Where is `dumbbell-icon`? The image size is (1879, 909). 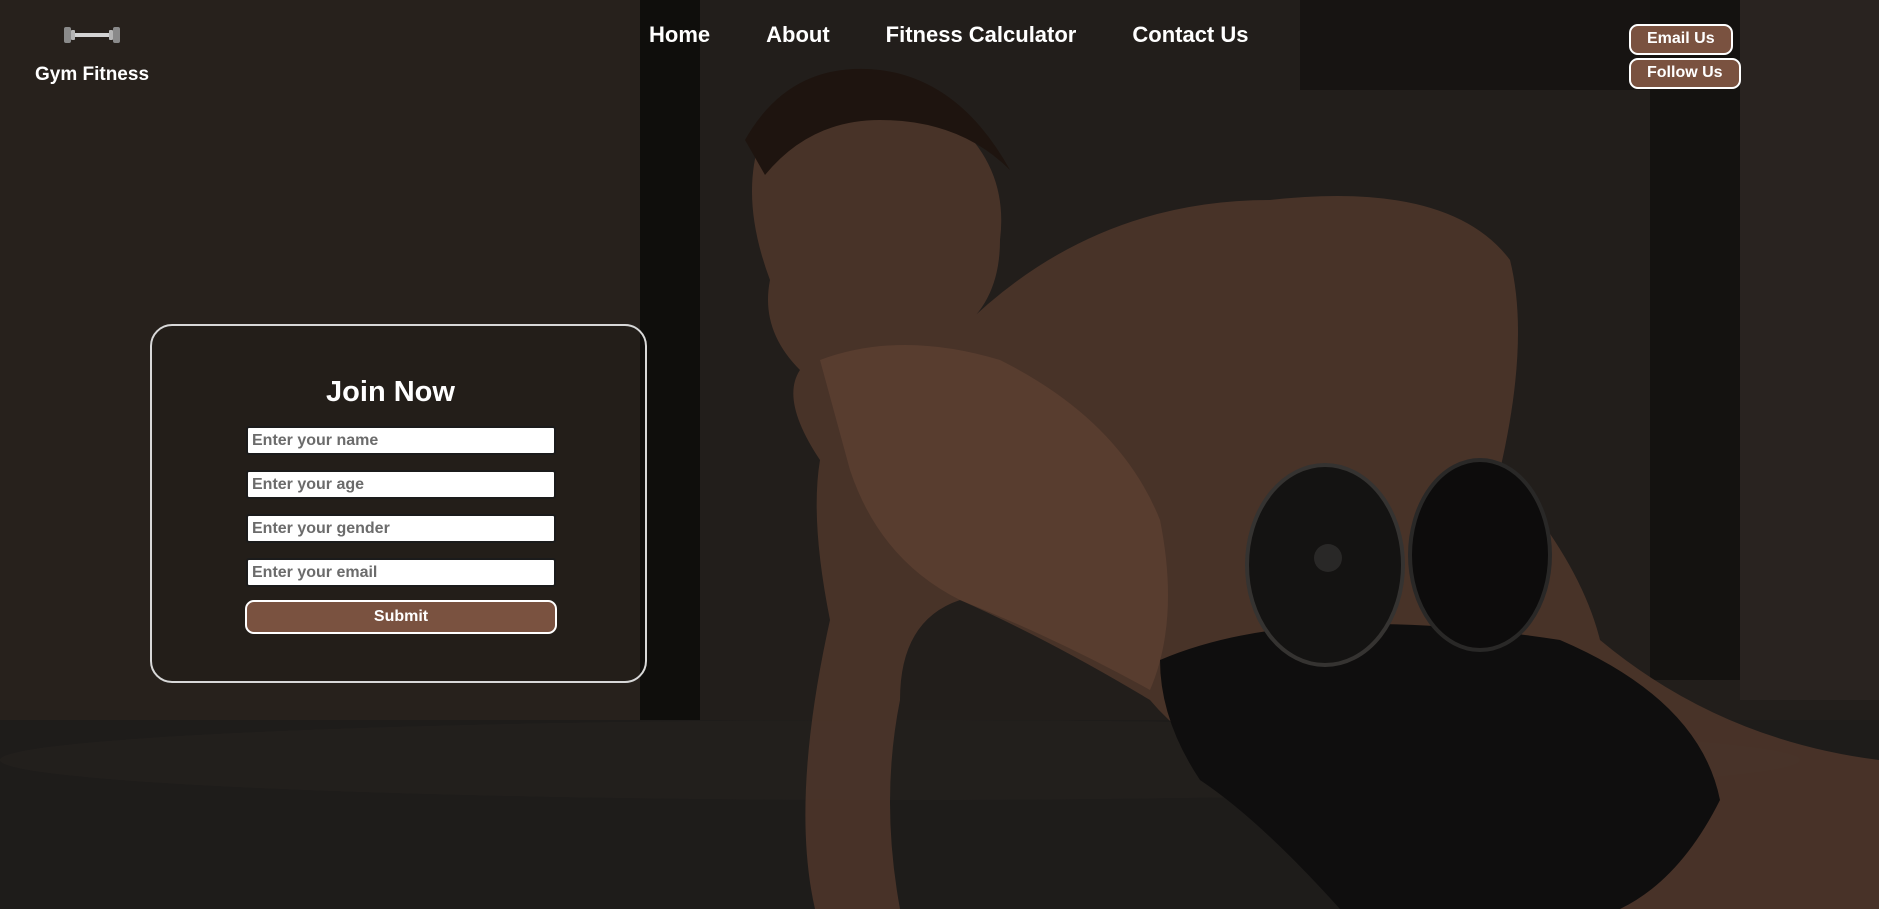 dumbbell-icon is located at coordinates (92, 35).